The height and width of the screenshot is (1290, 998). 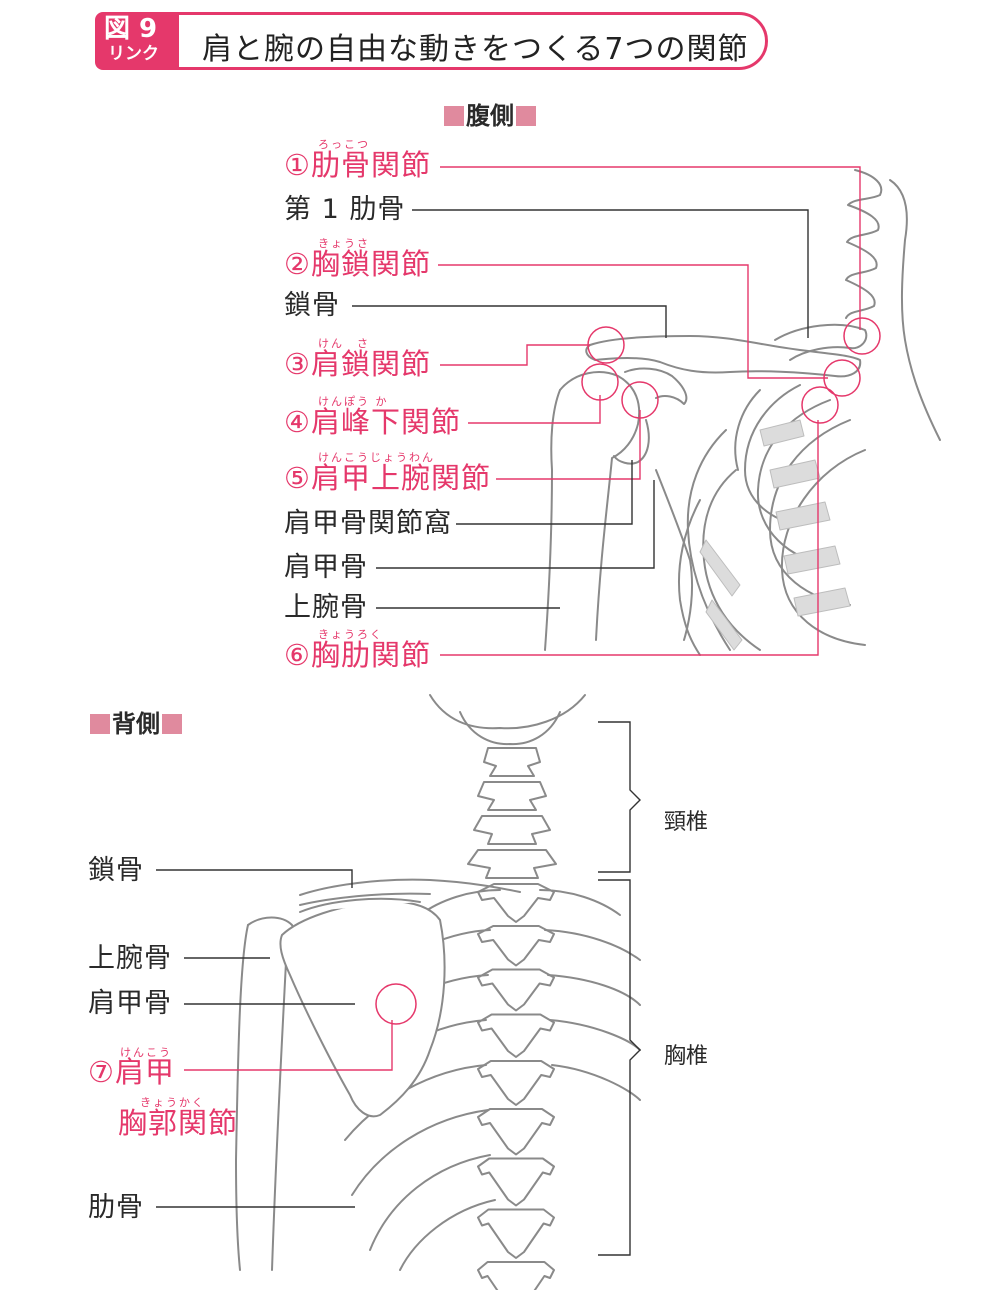 What do you see at coordinates (116, 870) in the screenshot?
I see `label-clavicle-back: 鎖骨` at bounding box center [116, 870].